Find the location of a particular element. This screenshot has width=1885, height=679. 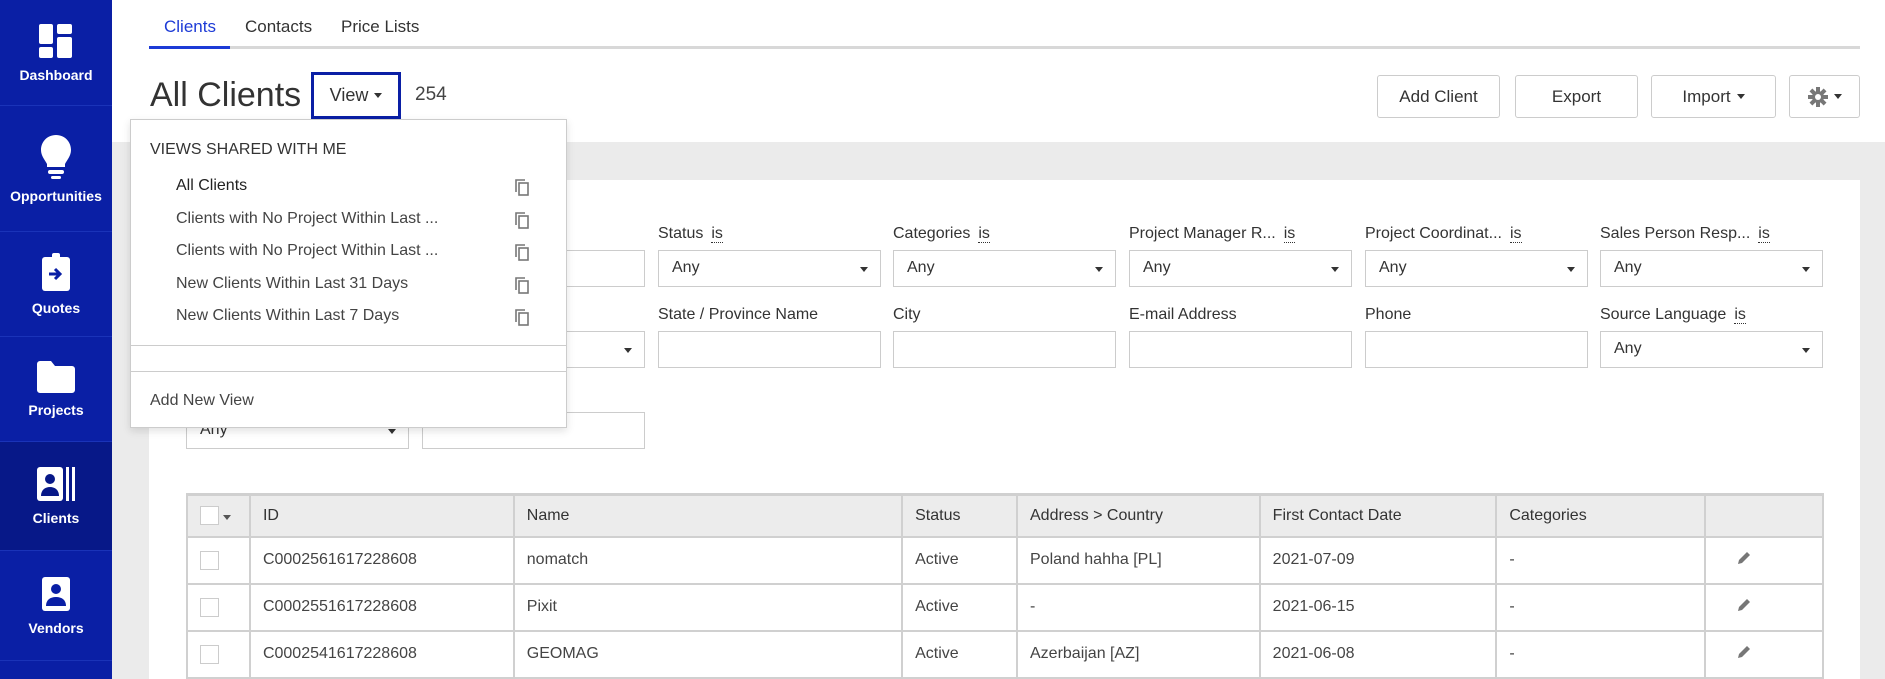

table-row: C0002551617228608 Pixit Active -2021-06-15- is located at coordinates (1005, 607).